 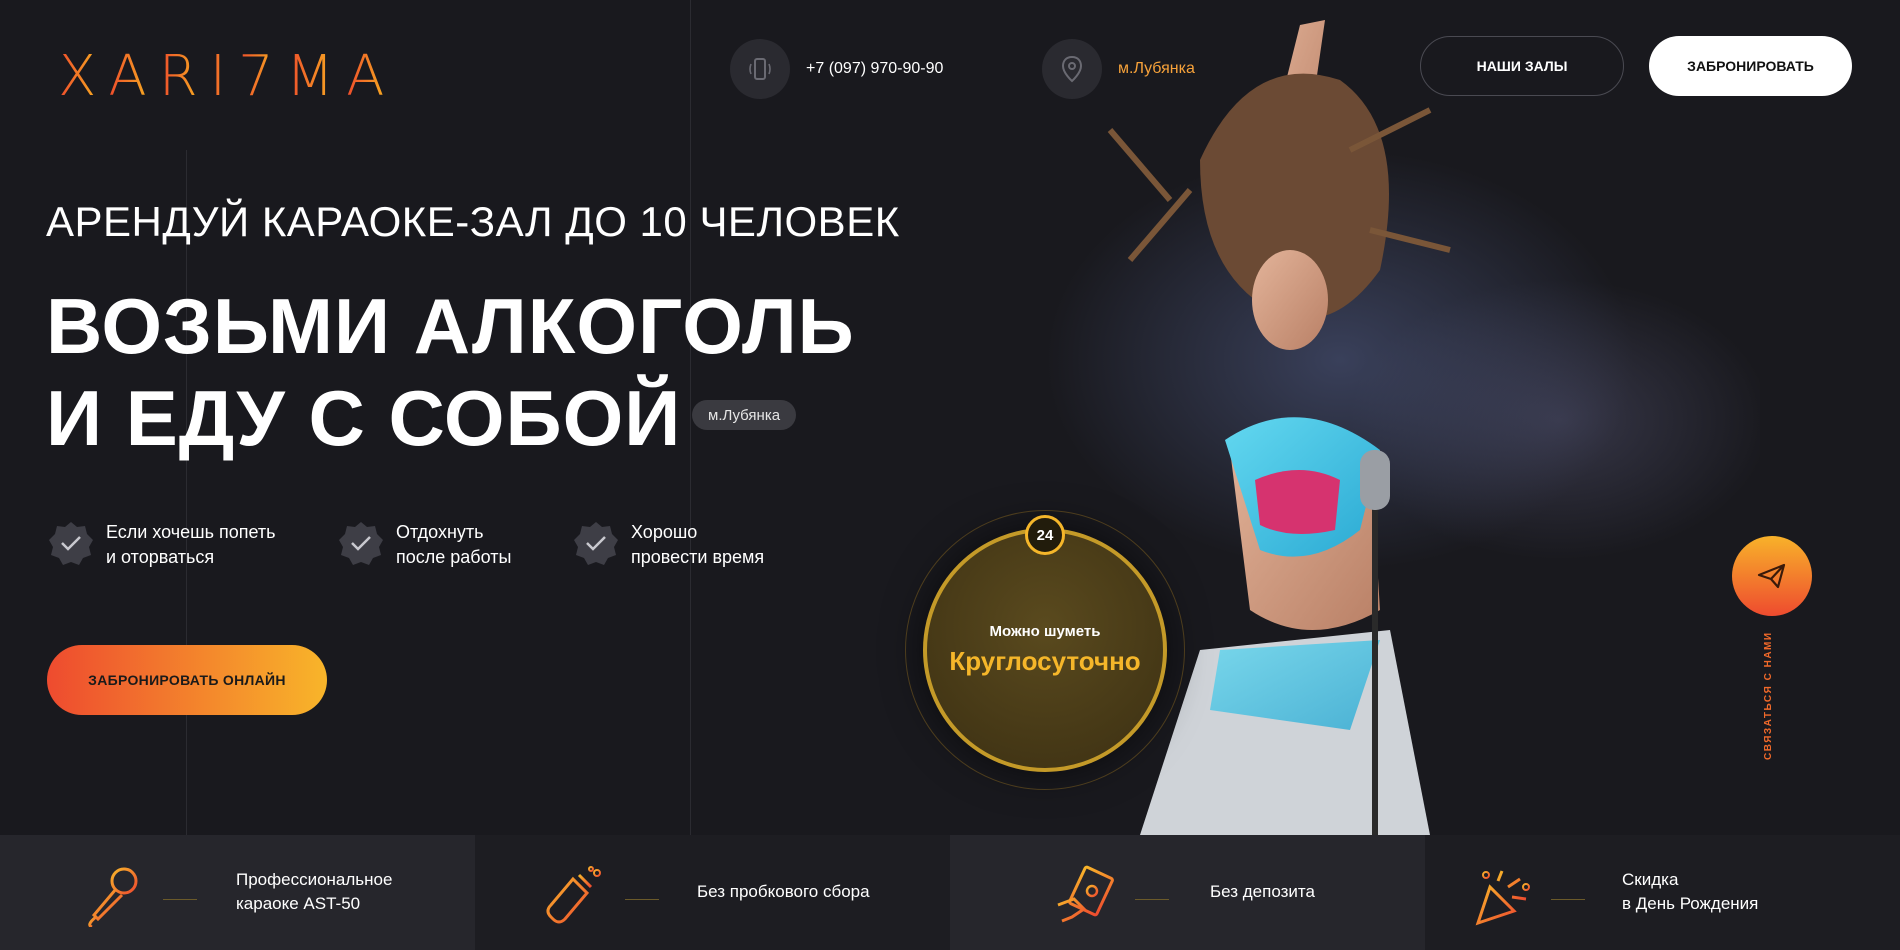 I want to click on benefit-item: Скидка в День Рождения, so click(x=1662, y=892).